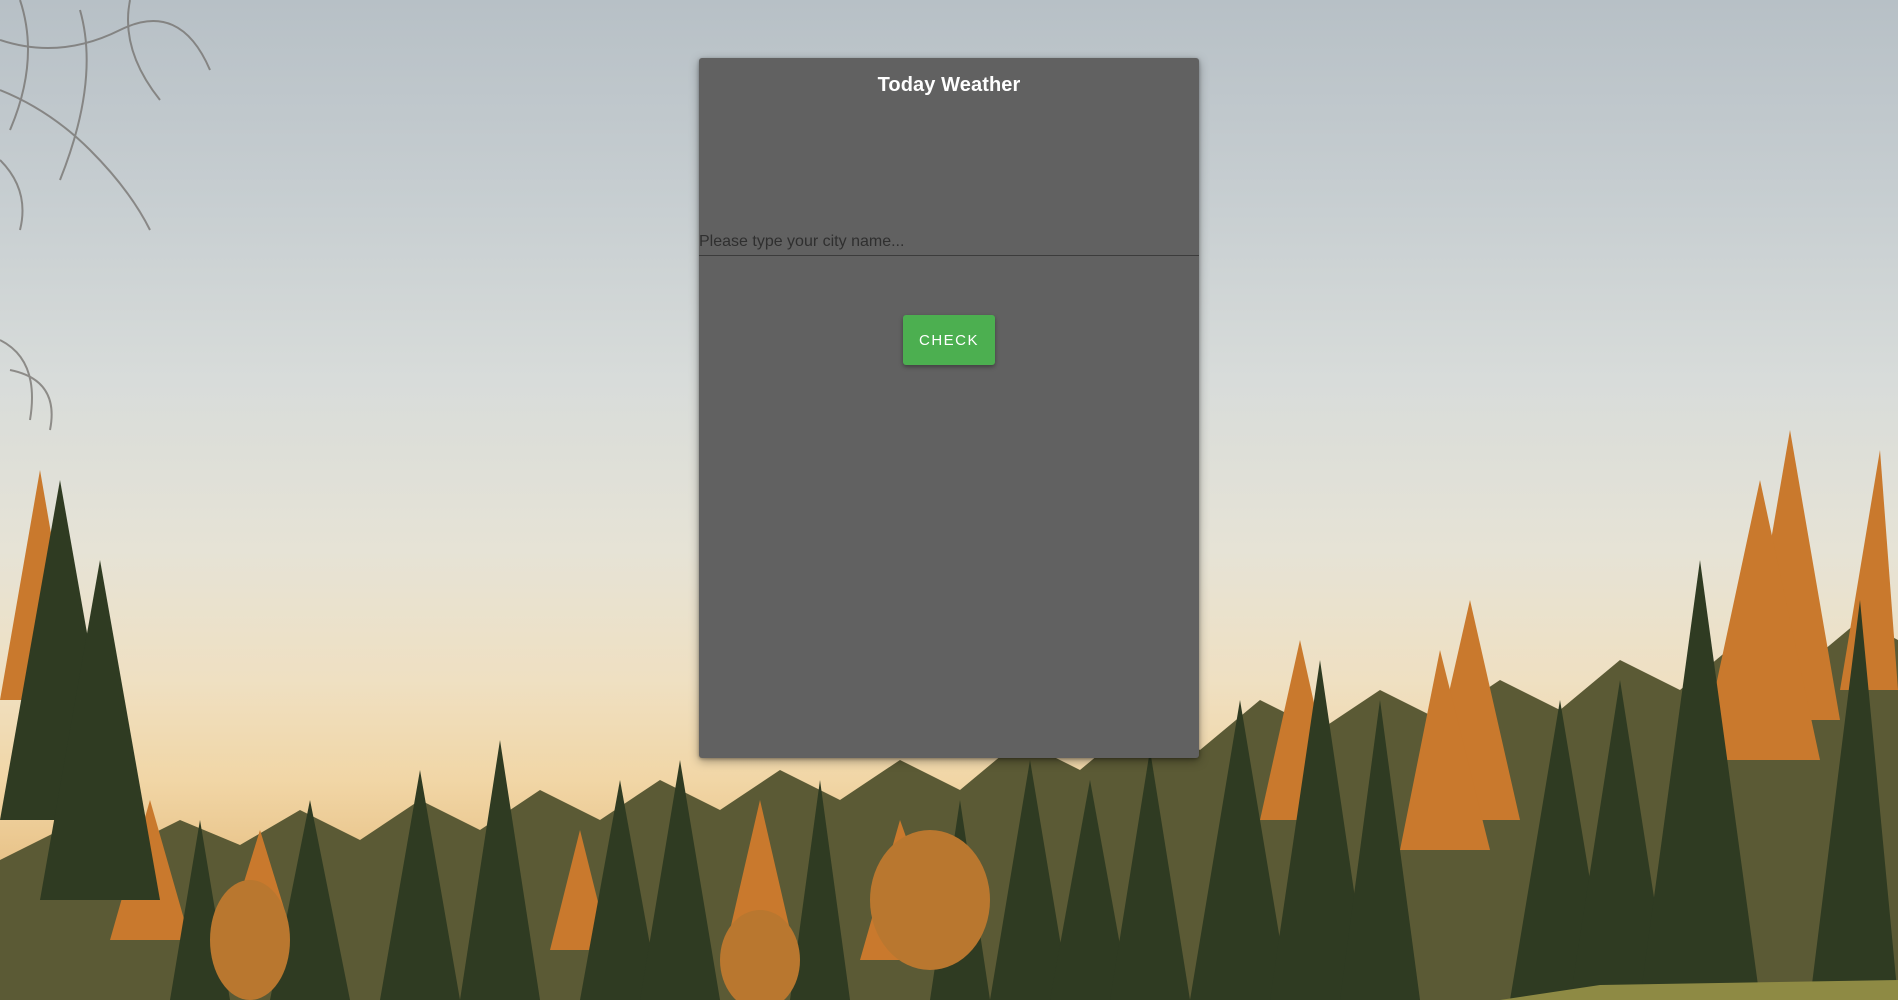 The width and height of the screenshot is (1898, 1000). I want to click on city-name-input, so click(949, 242).